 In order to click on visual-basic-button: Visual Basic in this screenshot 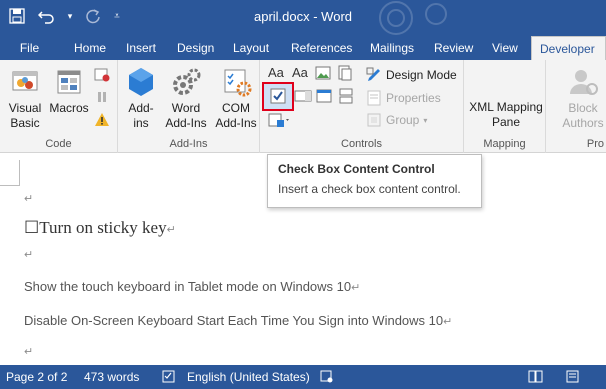, I will do `click(25, 98)`.